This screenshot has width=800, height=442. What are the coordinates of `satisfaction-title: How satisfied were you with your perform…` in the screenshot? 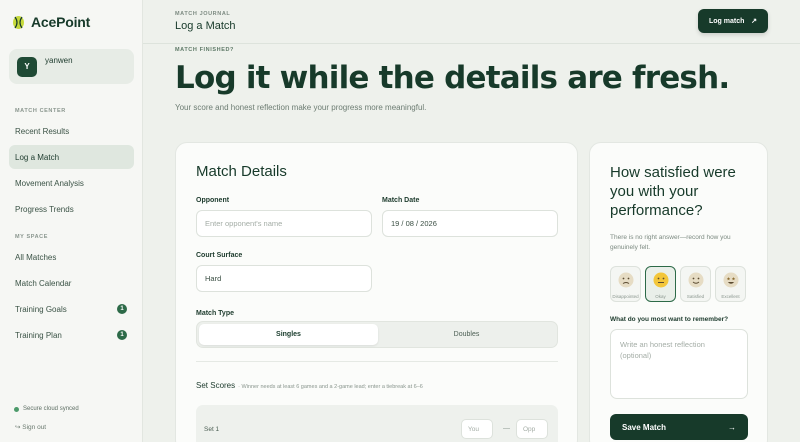 It's located at (673, 191).